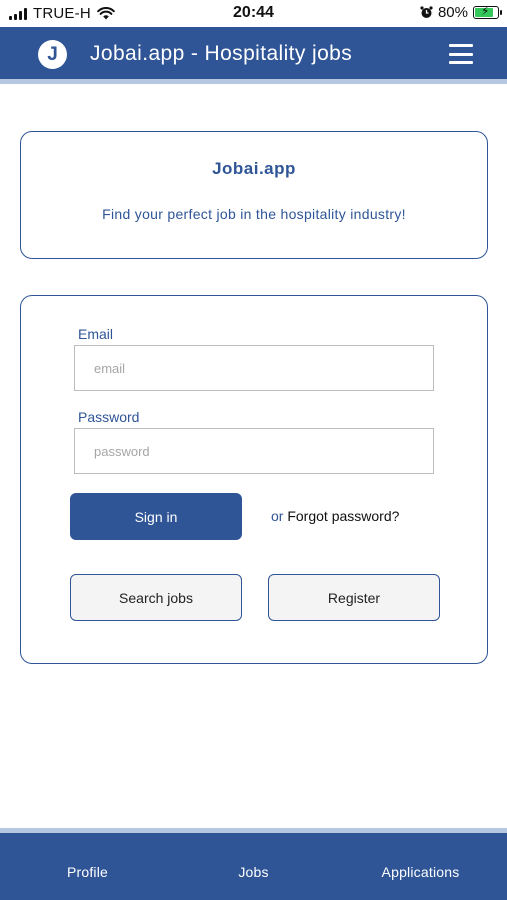 The image size is (507, 900). What do you see at coordinates (96, 334) in the screenshot?
I see `email-label: Email` at bounding box center [96, 334].